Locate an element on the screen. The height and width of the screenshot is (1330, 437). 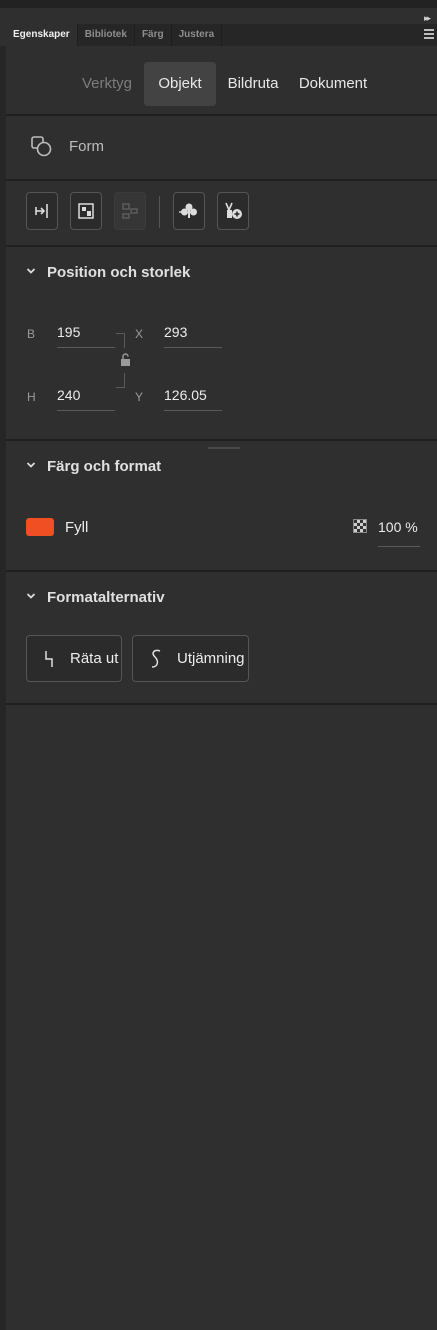
add-to-library-button is located at coordinates (233, 211).